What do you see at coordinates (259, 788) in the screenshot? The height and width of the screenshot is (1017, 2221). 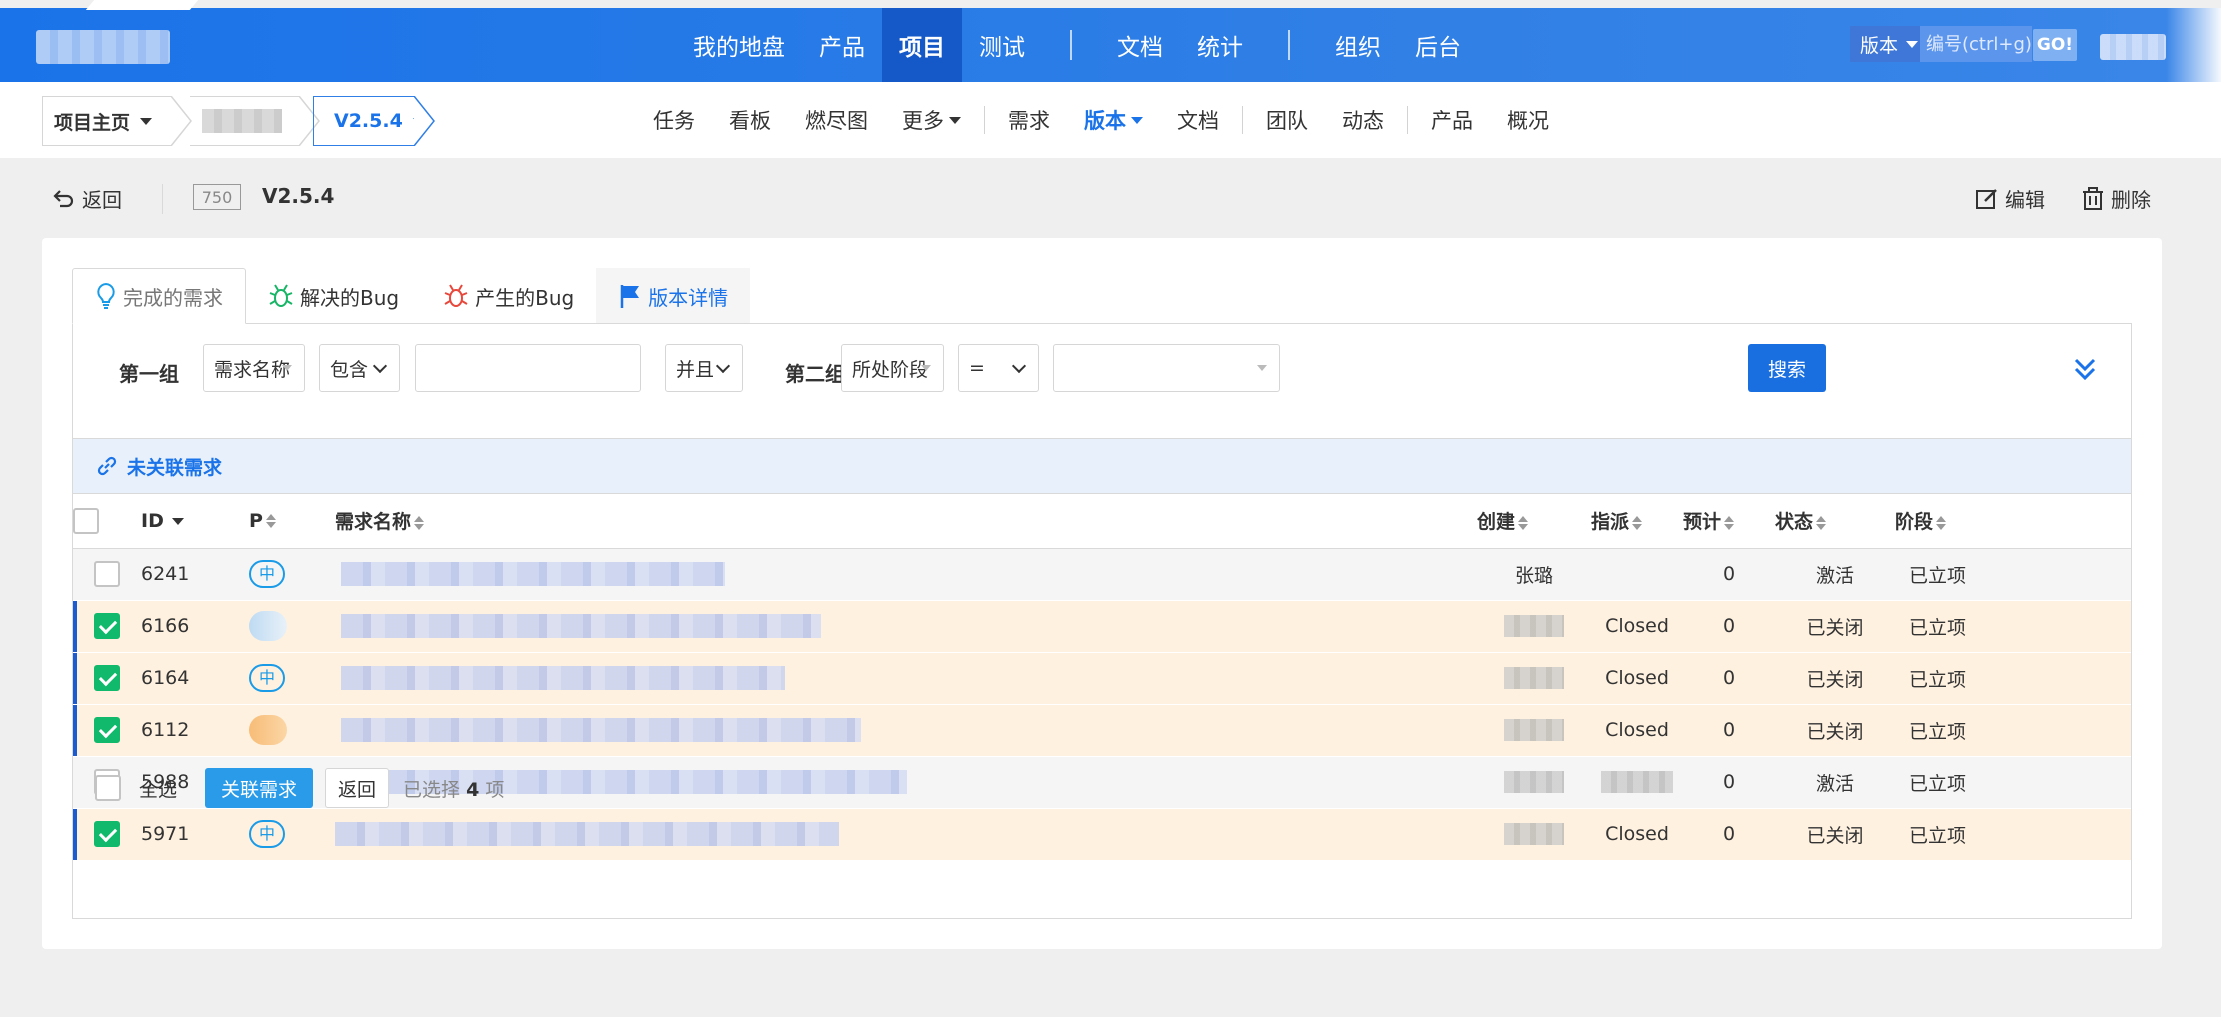 I see `link-stories-button: 关联需求` at bounding box center [259, 788].